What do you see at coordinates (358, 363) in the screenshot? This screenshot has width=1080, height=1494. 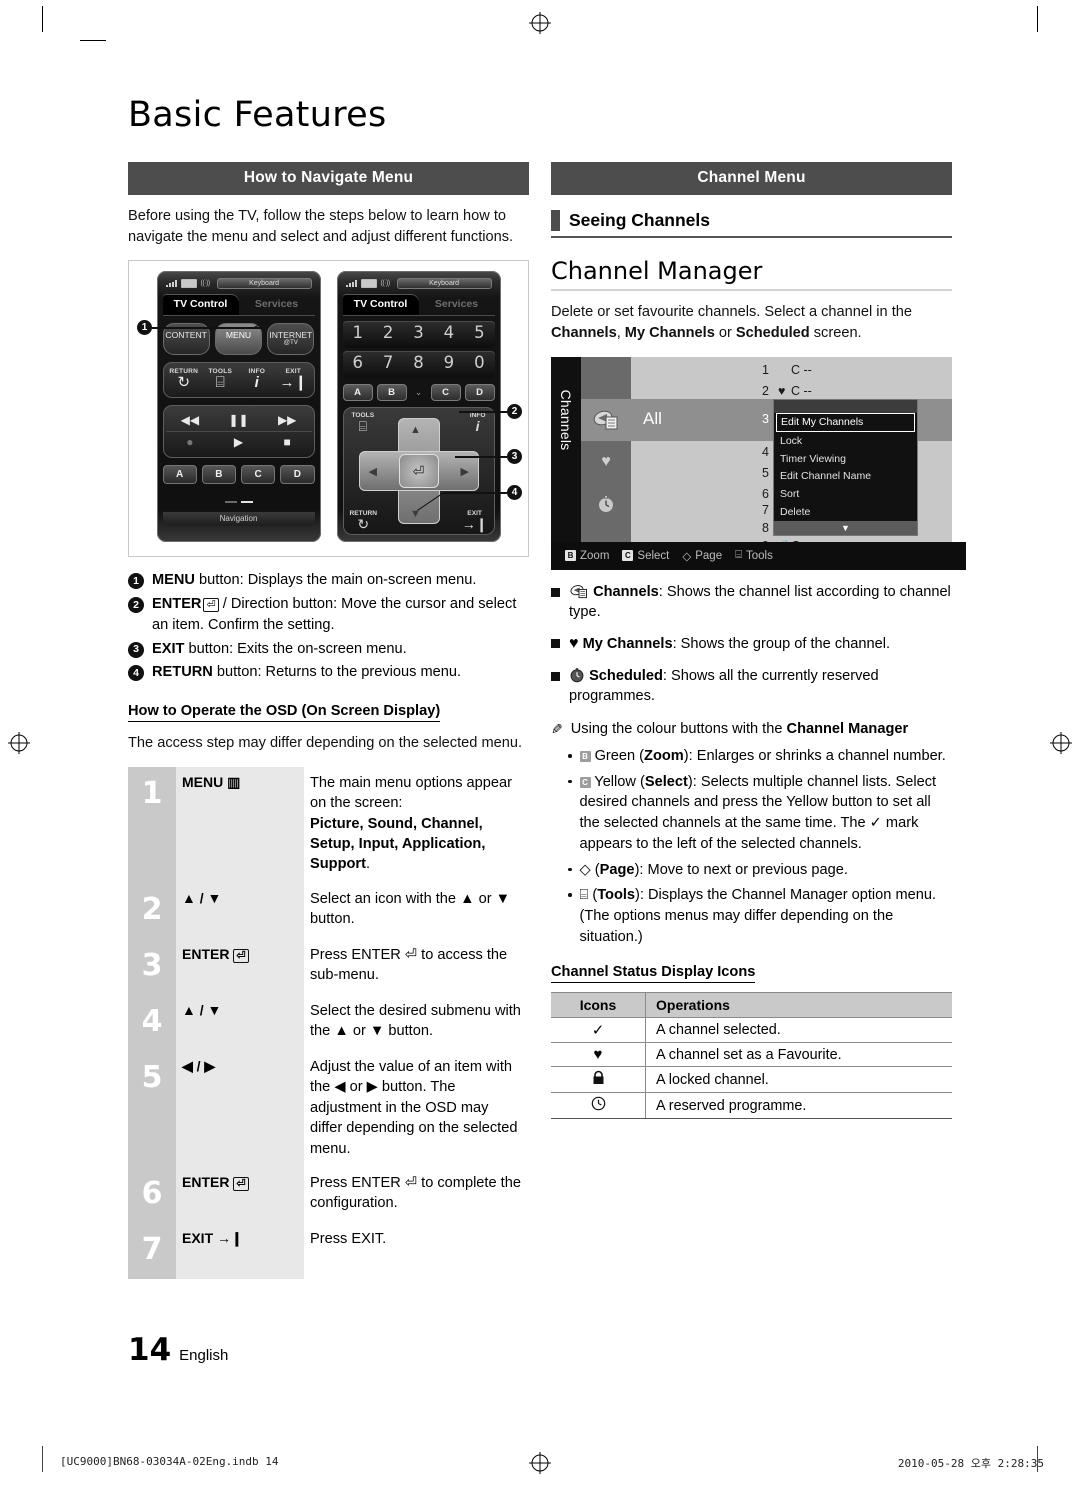 I see `num-6: 6` at bounding box center [358, 363].